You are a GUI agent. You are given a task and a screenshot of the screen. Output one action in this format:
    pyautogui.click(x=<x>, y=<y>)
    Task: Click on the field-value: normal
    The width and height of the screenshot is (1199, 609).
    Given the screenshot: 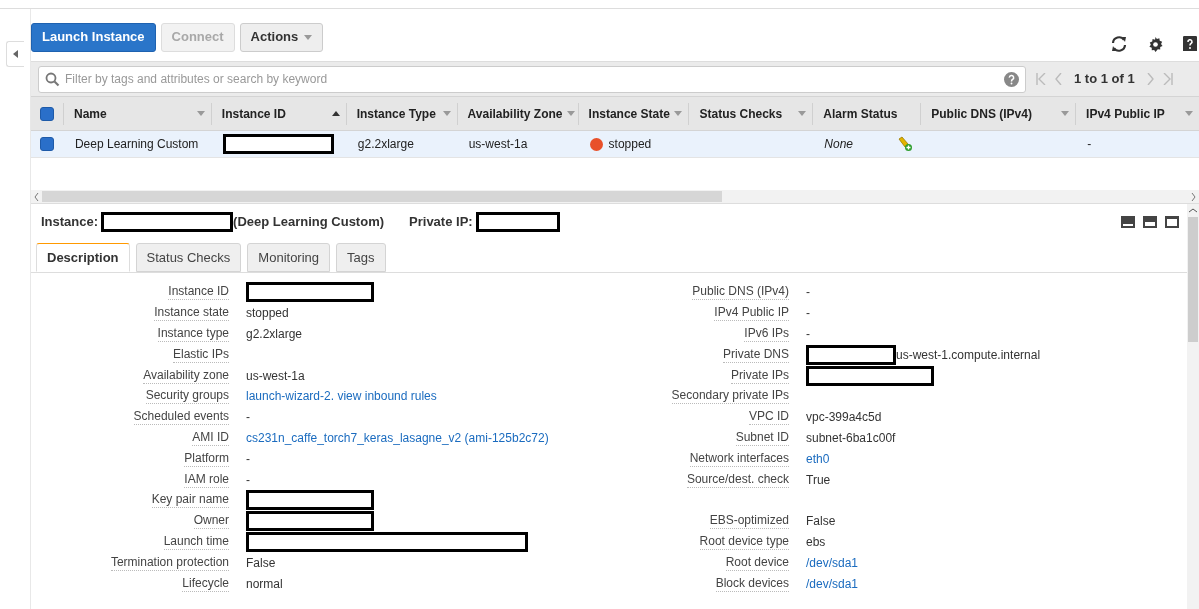 What is the action you would take?
    pyautogui.click(x=264, y=584)
    